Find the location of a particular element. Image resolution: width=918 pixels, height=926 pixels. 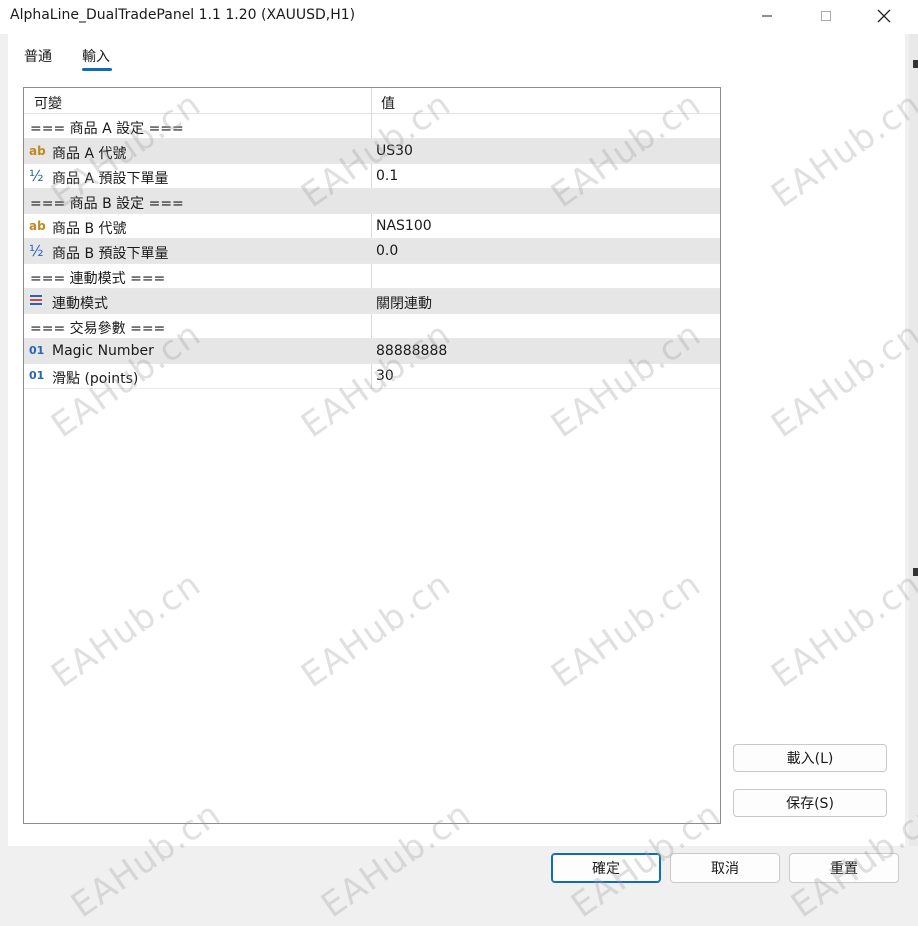

row-name: Magic Number is located at coordinates (103, 351).